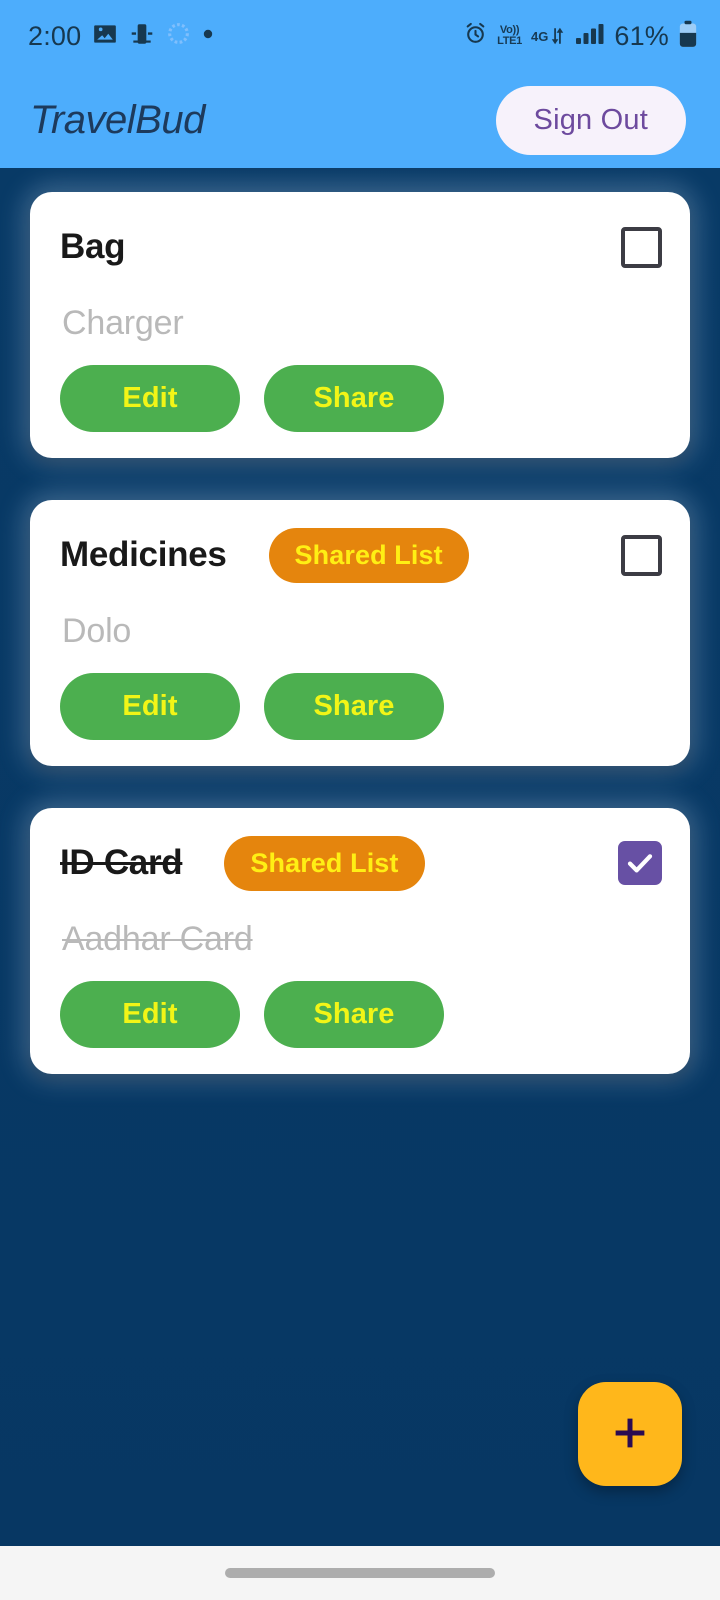  Describe the element at coordinates (510, 41) in the screenshot. I see `volte-line2: LTE1` at that location.